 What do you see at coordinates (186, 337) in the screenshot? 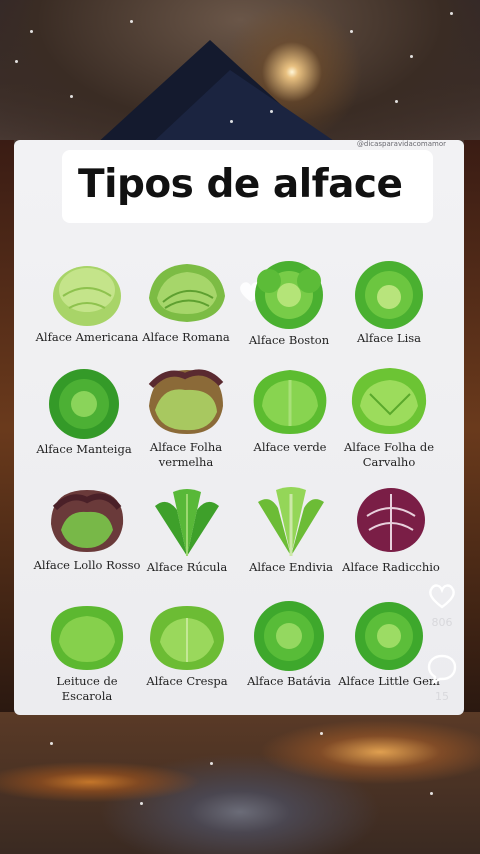
I see `item-label: Alface Romana` at bounding box center [186, 337].